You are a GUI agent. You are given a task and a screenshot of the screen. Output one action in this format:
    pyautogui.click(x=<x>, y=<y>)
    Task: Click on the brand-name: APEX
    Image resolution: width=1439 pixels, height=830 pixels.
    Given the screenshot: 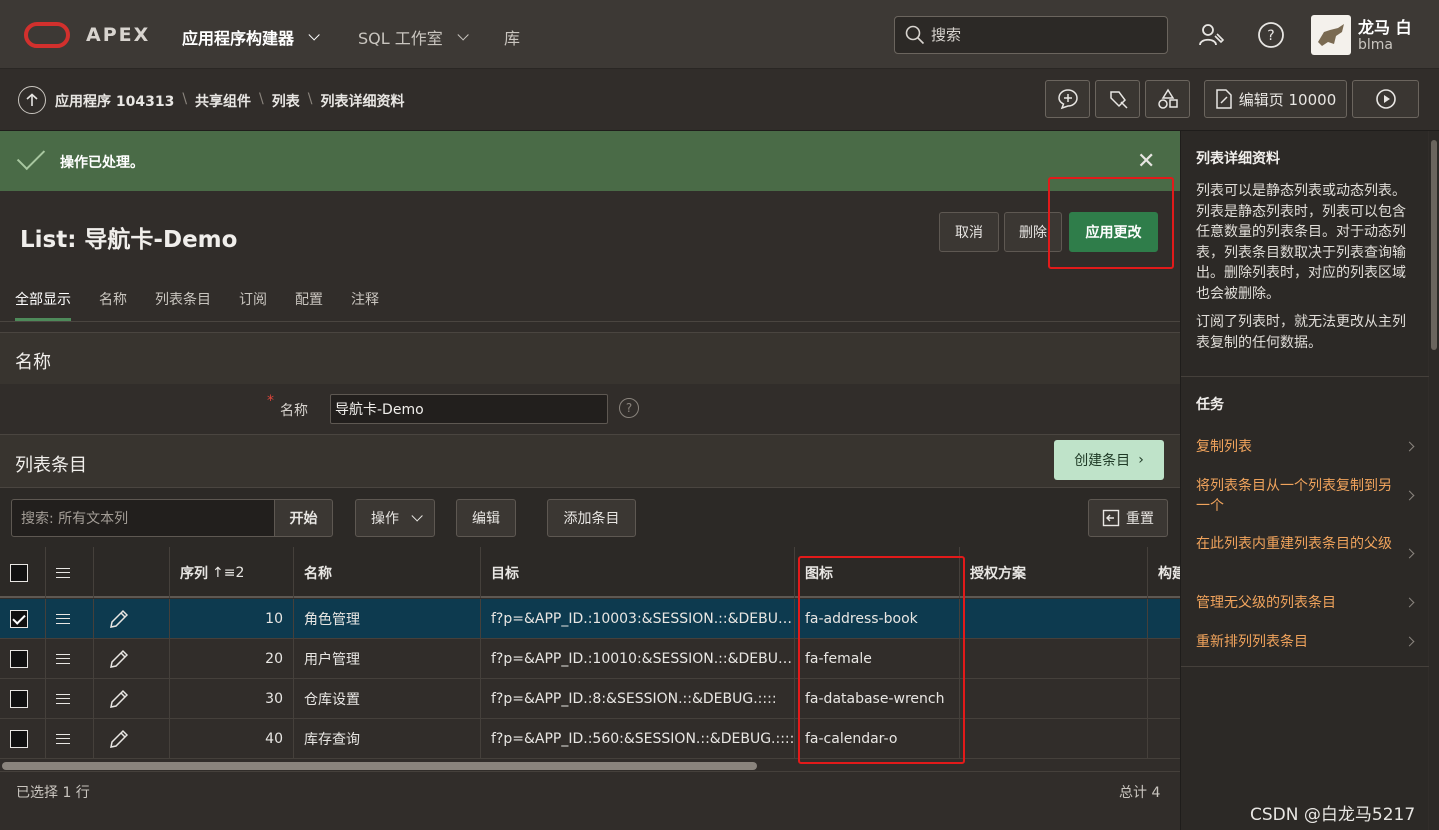 What is the action you would take?
    pyautogui.click(x=118, y=35)
    